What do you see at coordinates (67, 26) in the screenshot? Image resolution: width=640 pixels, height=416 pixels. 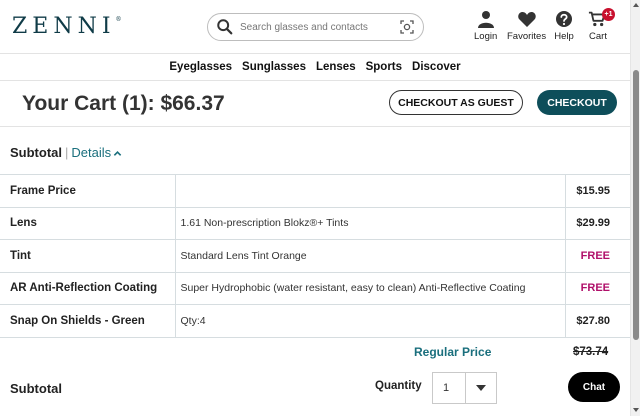 I see `zenni-logo: ZENNI®` at bounding box center [67, 26].